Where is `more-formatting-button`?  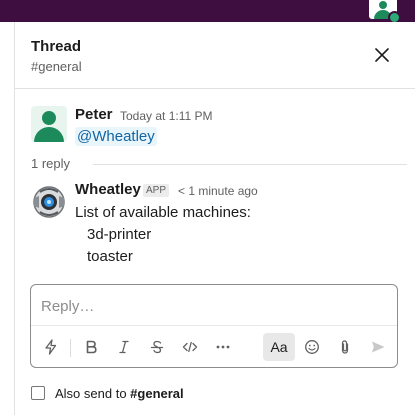 more-formatting-button is located at coordinates (223, 347).